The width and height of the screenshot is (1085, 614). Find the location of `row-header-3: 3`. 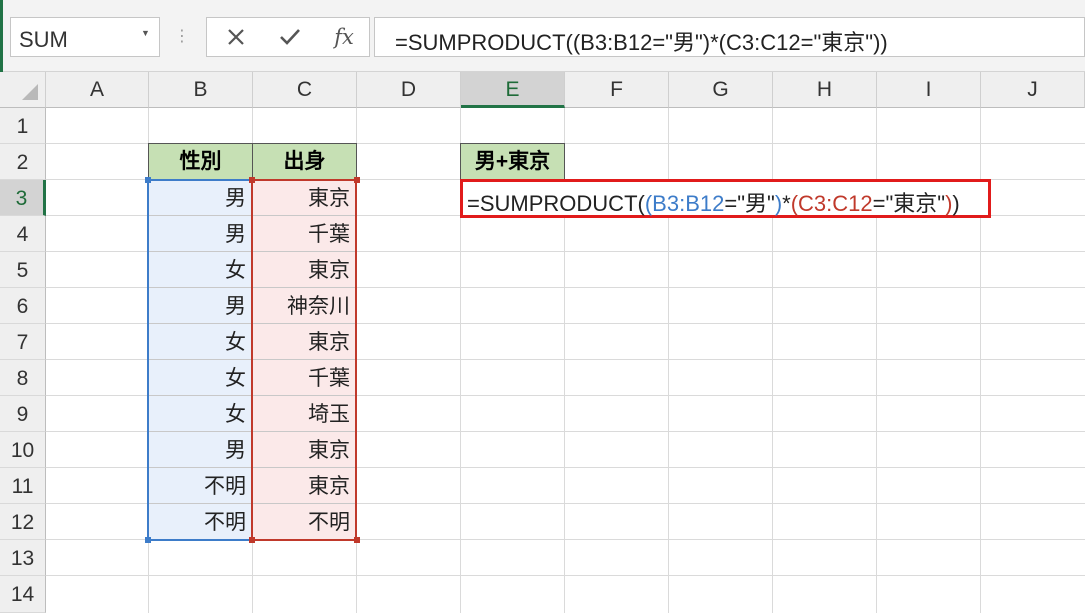

row-header-3: 3 is located at coordinates (23, 198).